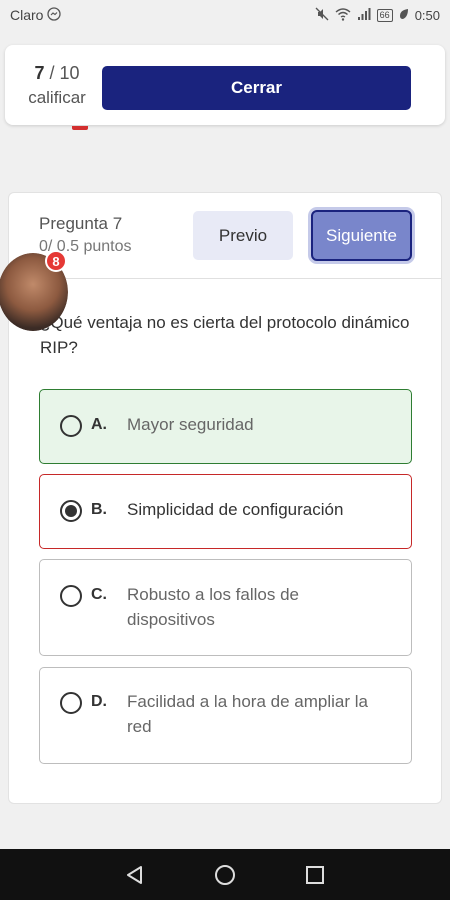  I want to click on progress-indicator: 7 / 10 calificar, so click(57, 85).